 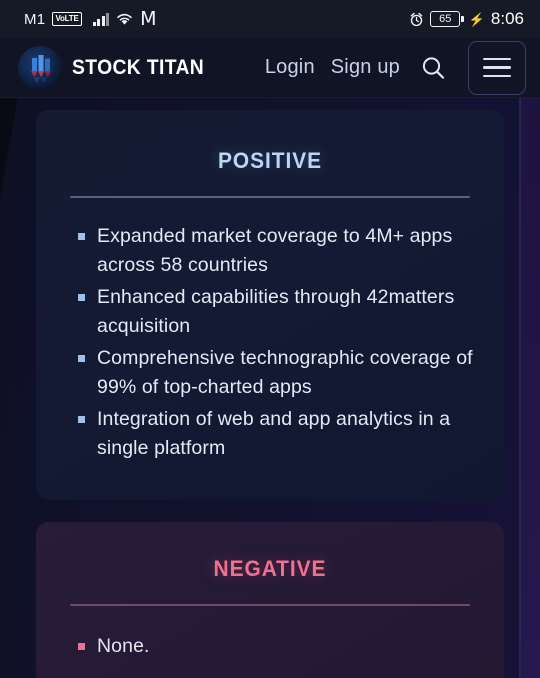 What do you see at coordinates (148, 19) in the screenshot?
I see `mcdonalds-icon: Ⅿ` at bounding box center [148, 19].